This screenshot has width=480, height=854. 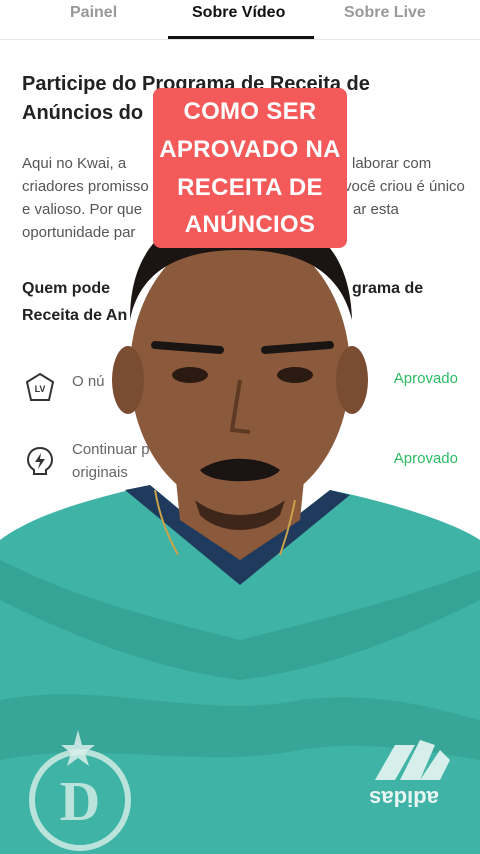 I want to click on tab-sobre-video: Sobre Vídeo, so click(x=238, y=13).